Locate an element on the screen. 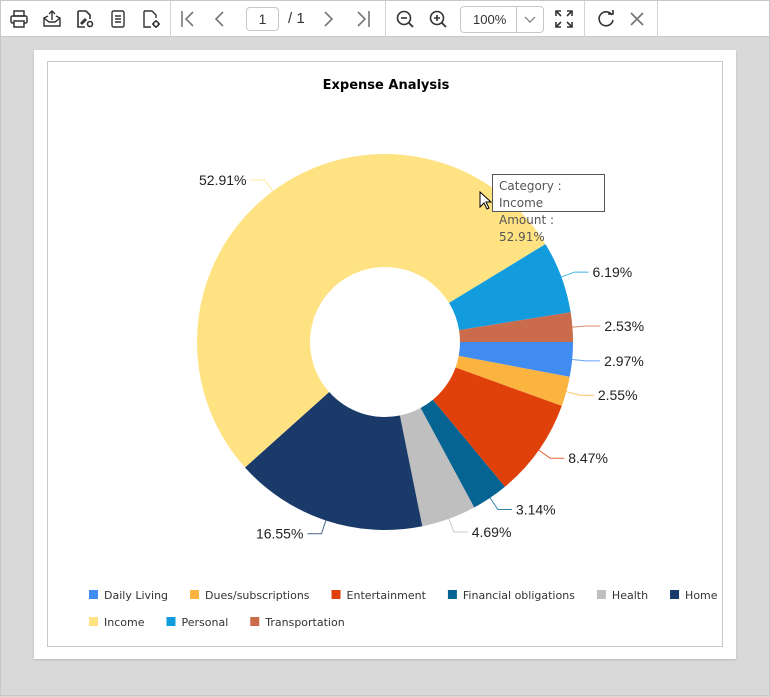 The height and width of the screenshot is (697, 770). legend-item: Health is located at coordinates (622, 595).